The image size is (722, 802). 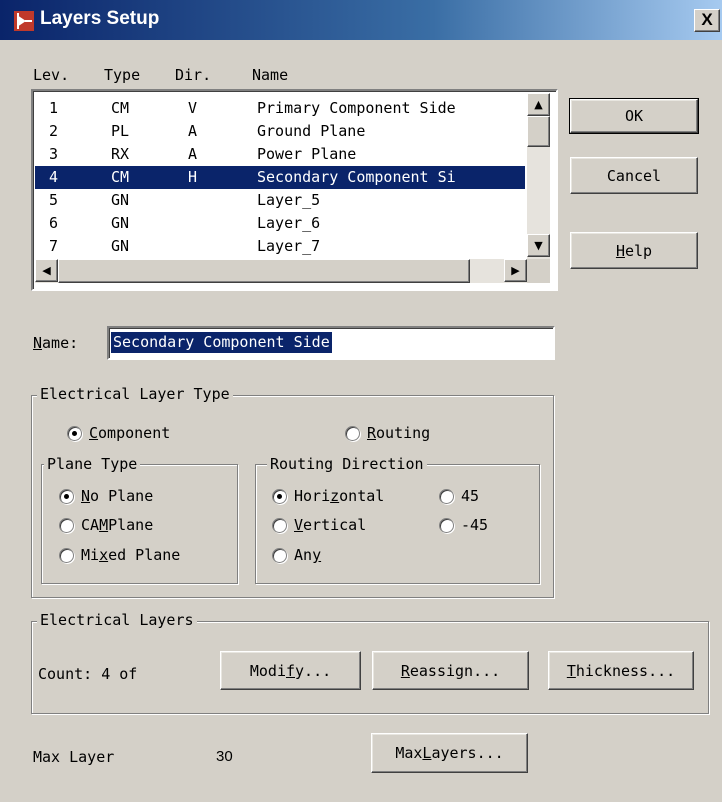 I want to click on name-label-text: ame:, so click(x=60, y=343).